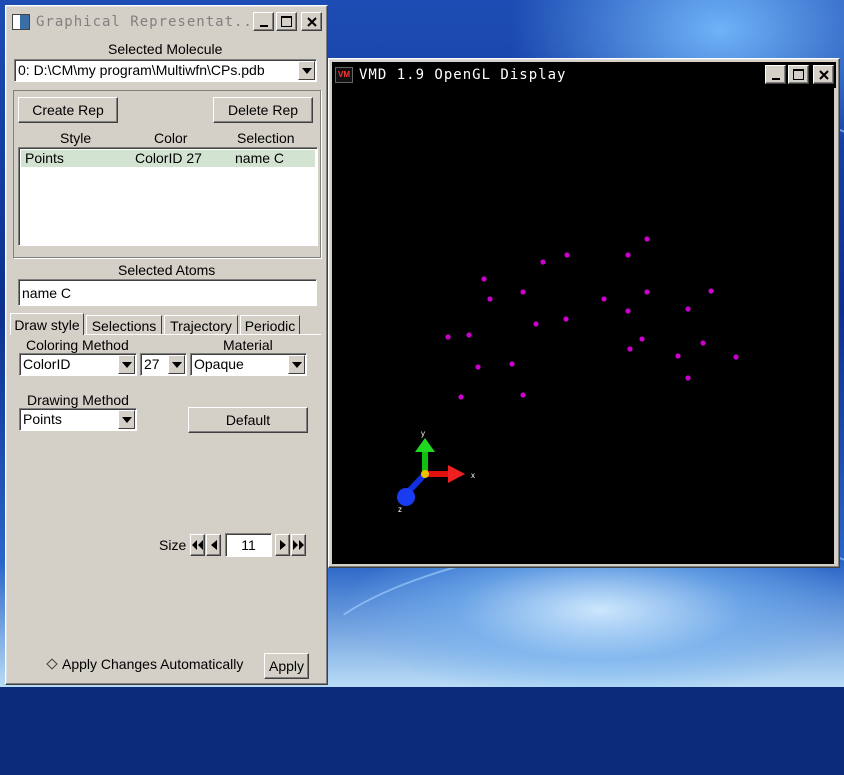 The image size is (844, 775). Describe the element at coordinates (248, 420) in the screenshot. I see `default-button: Default` at that location.